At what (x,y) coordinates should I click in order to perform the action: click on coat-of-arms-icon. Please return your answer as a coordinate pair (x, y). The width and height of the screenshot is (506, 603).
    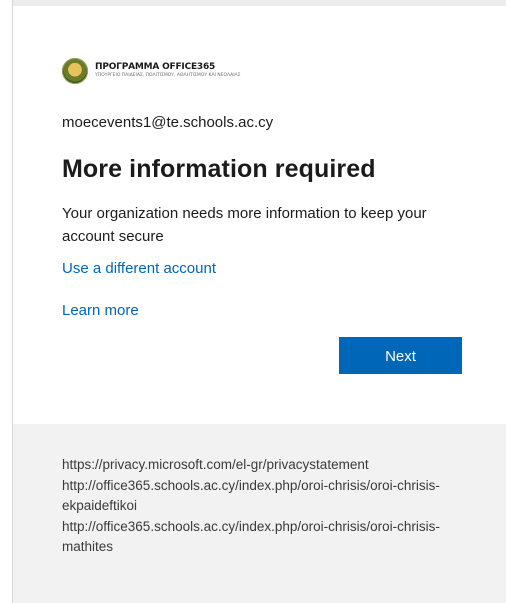
    Looking at the image, I should click on (75, 71).